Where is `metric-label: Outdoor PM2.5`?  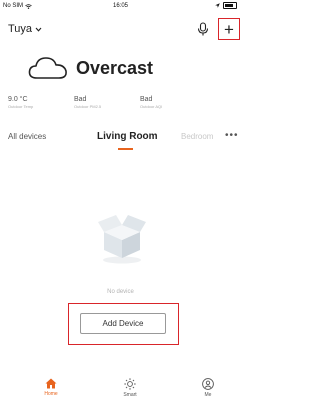
metric-label: Outdoor PM2.5 is located at coordinates (88, 106).